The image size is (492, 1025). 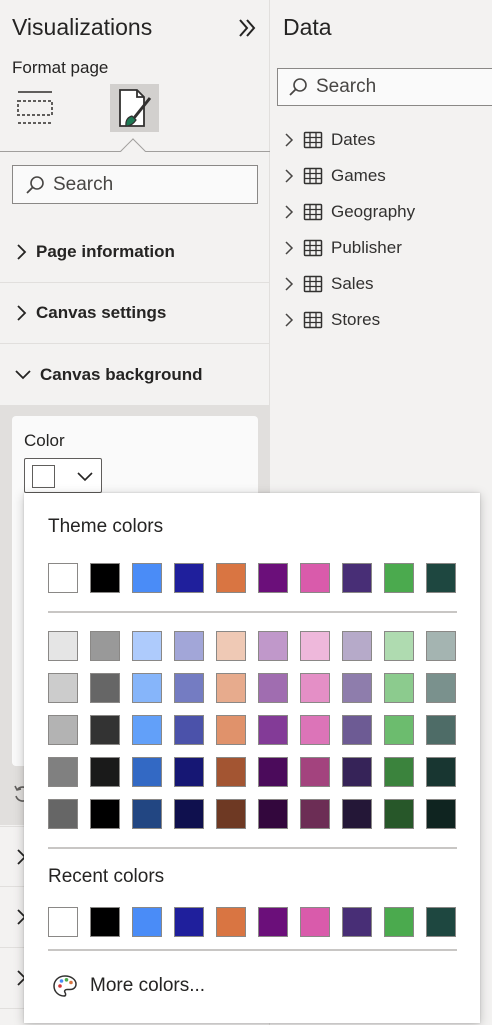 What do you see at coordinates (349, 140) in the screenshot?
I see `table-item: Dates` at bounding box center [349, 140].